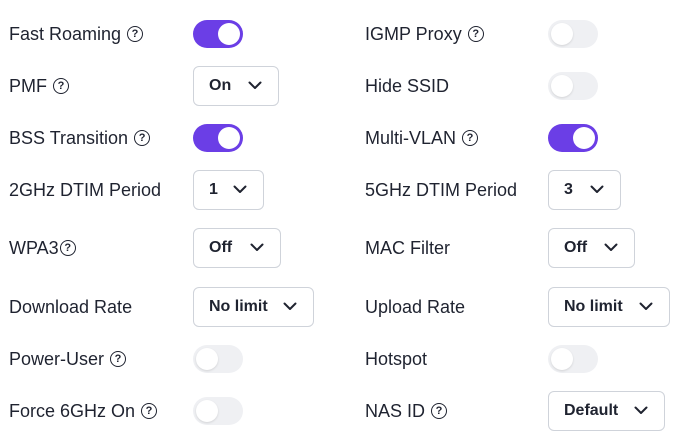 The height and width of the screenshot is (442, 690). Describe the element at coordinates (441, 190) in the screenshot. I see `dtim-5ghz-label: 5GHz DTIM Period` at that location.